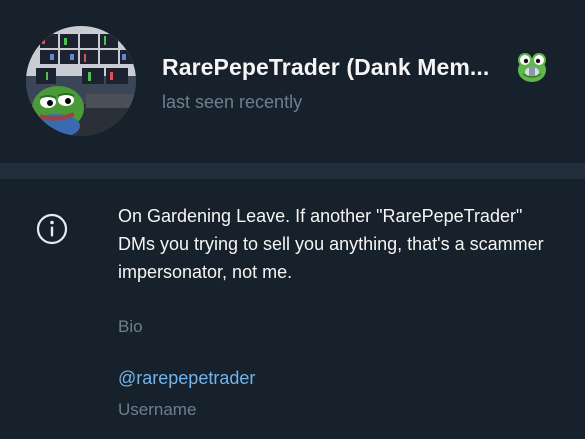 The height and width of the screenshot is (439, 585). Describe the element at coordinates (130, 326) in the screenshot. I see `bio-label: Bio` at that location.